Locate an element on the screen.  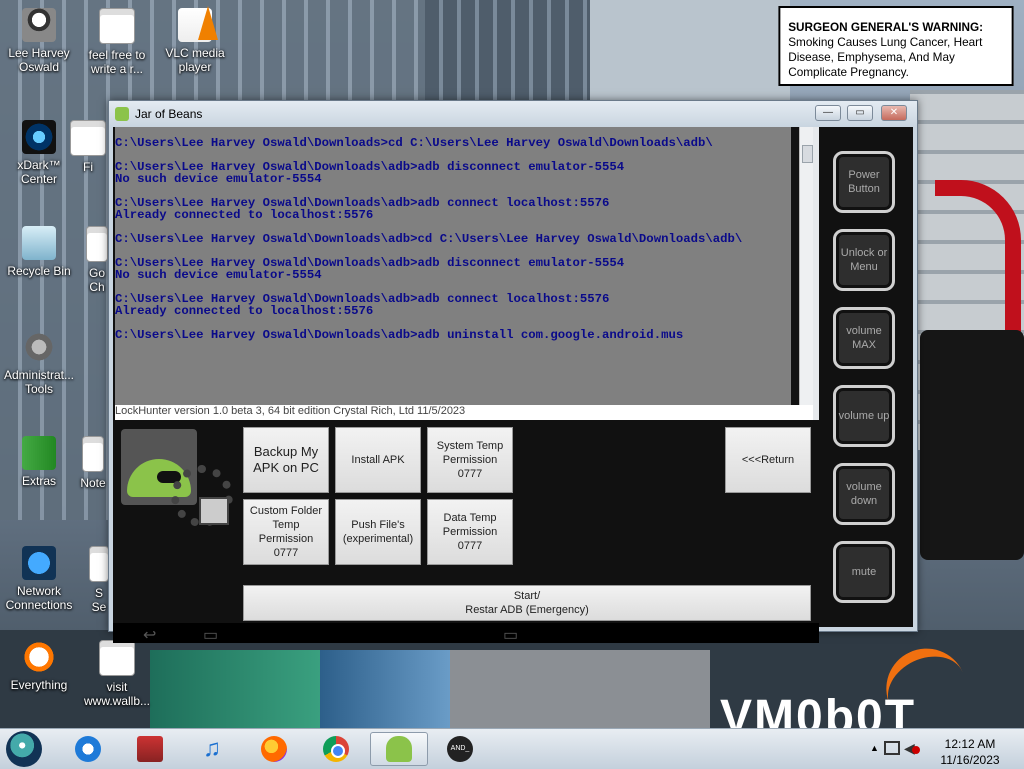
window-titlebar: Jar of Beans — ▭ ✕ is located at coordinates (513, 114).